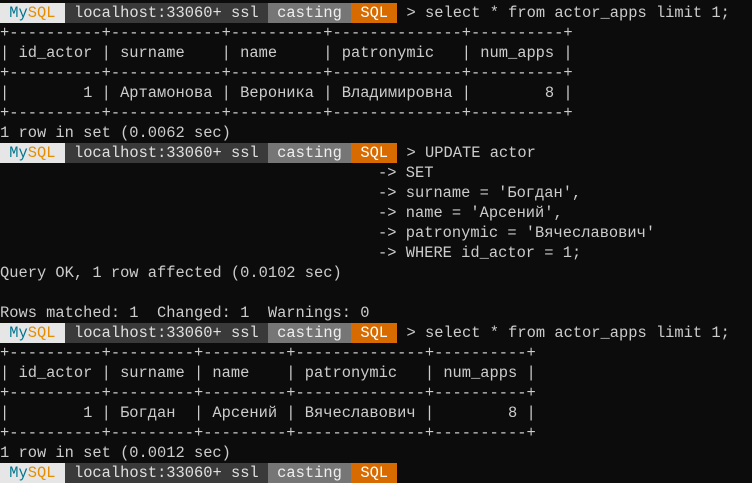  Describe the element at coordinates (115, 453) in the screenshot. I see `result-status: 1 row in set (0.0012 sec)` at that location.